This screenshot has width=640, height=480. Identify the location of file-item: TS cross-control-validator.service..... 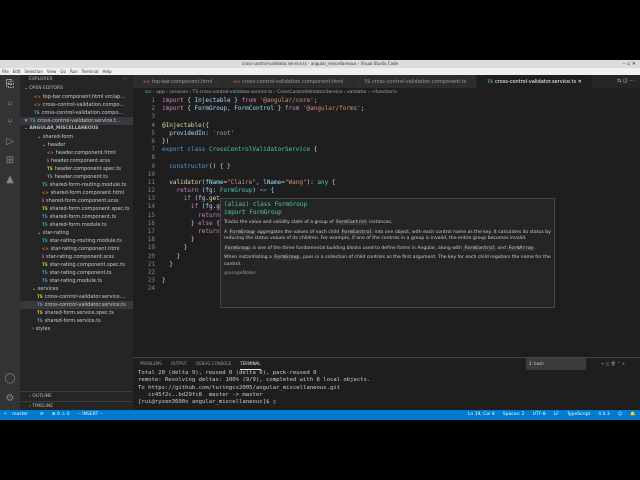
(76, 297).